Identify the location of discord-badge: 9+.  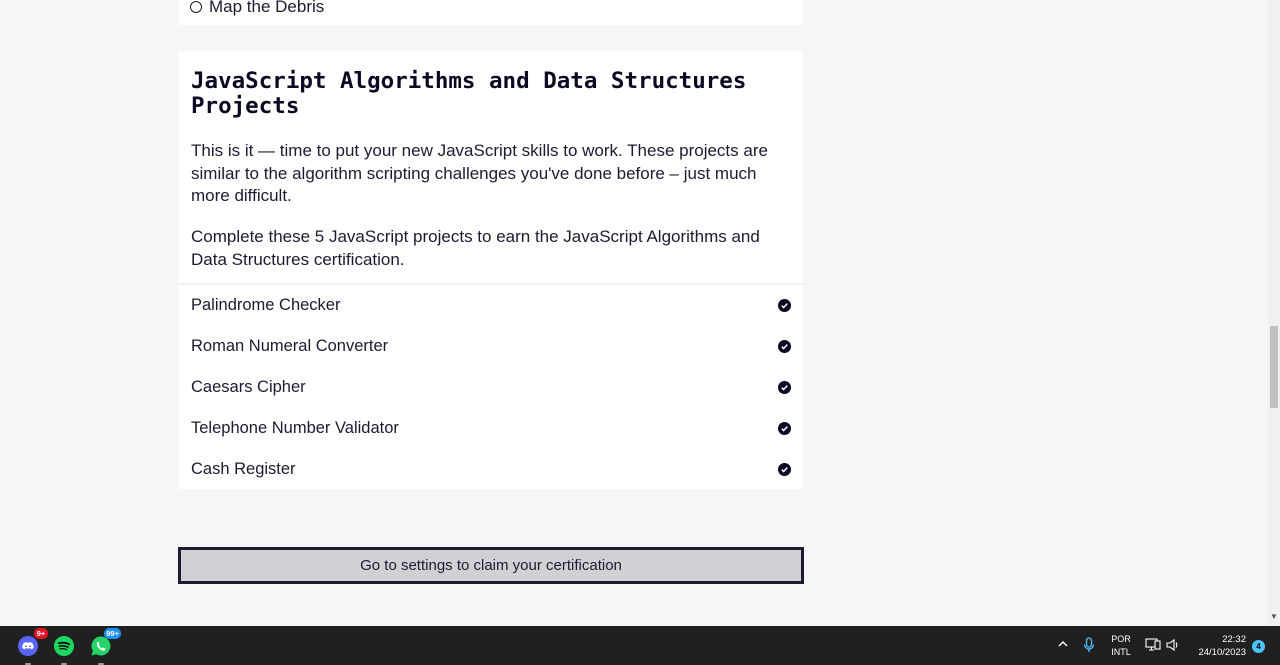
(41, 633).